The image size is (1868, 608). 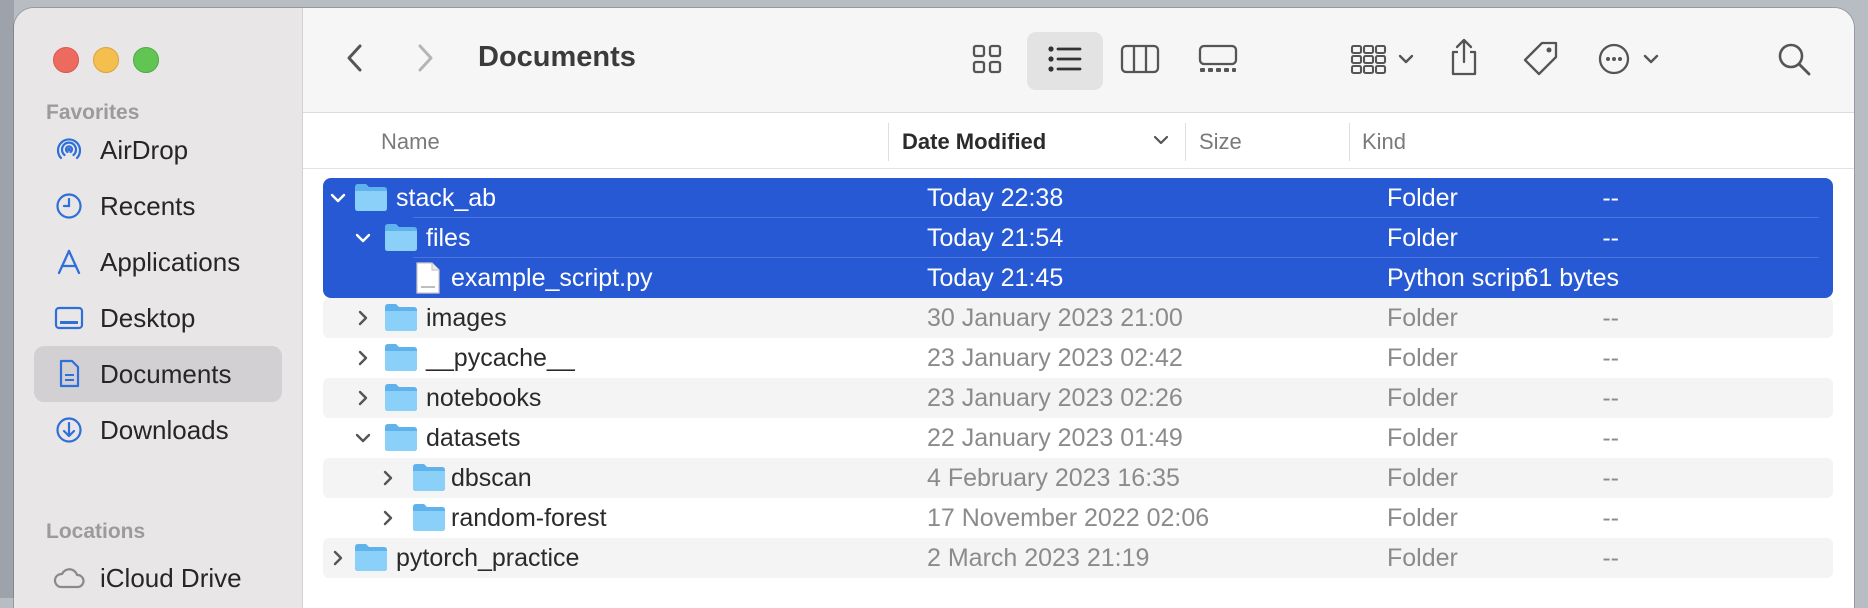 What do you see at coordinates (557, 57) in the screenshot?
I see `window-title: Documents` at bounding box center [557, 57].